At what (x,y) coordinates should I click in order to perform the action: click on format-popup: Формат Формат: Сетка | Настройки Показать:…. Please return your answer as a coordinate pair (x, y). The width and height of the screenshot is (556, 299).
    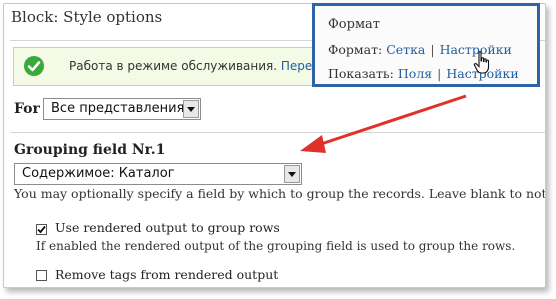
    Looking at the image, I should click on (426, 45).